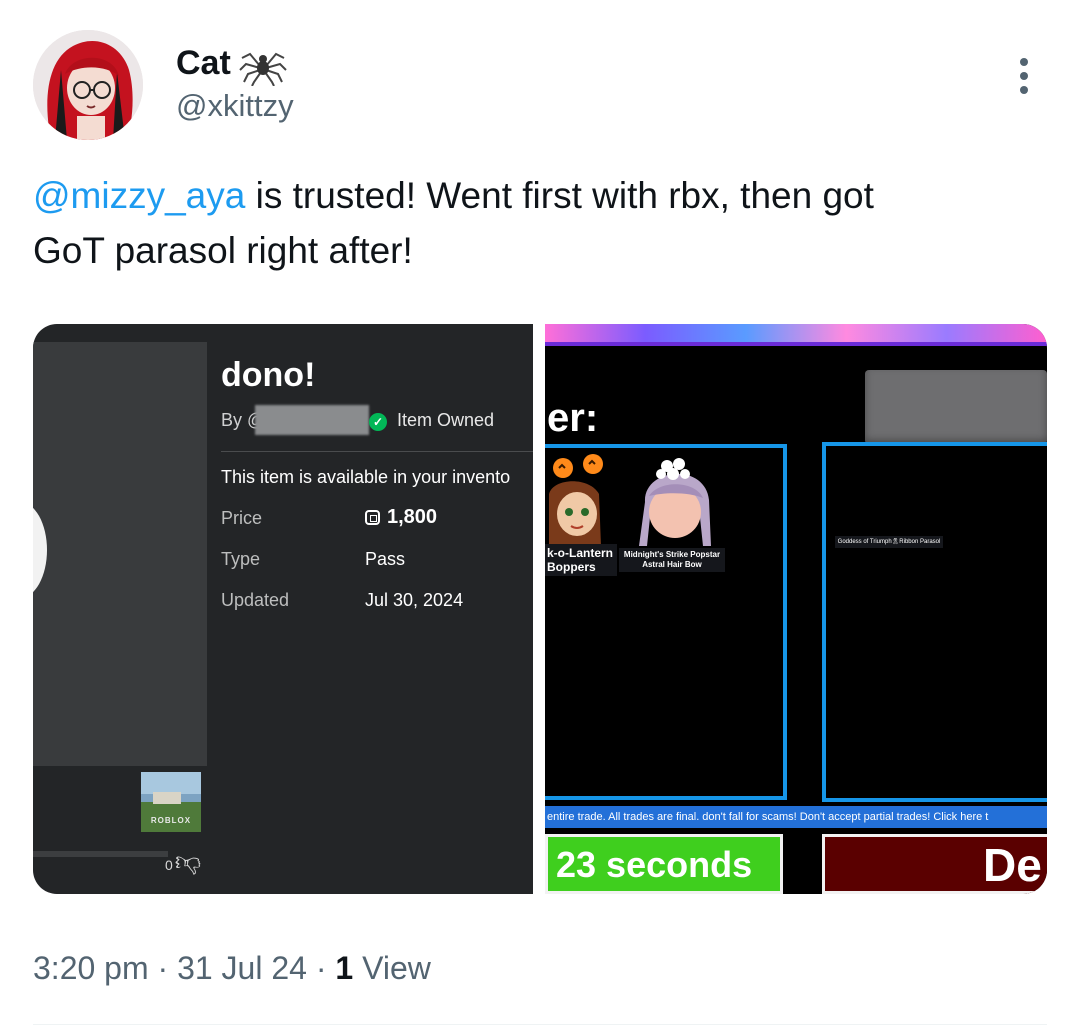 The width and height of the screenshot is (1080, 1029). Describe the element at coordinates (934, 864) in the screenshot. I see `decline-button: De` at that location.